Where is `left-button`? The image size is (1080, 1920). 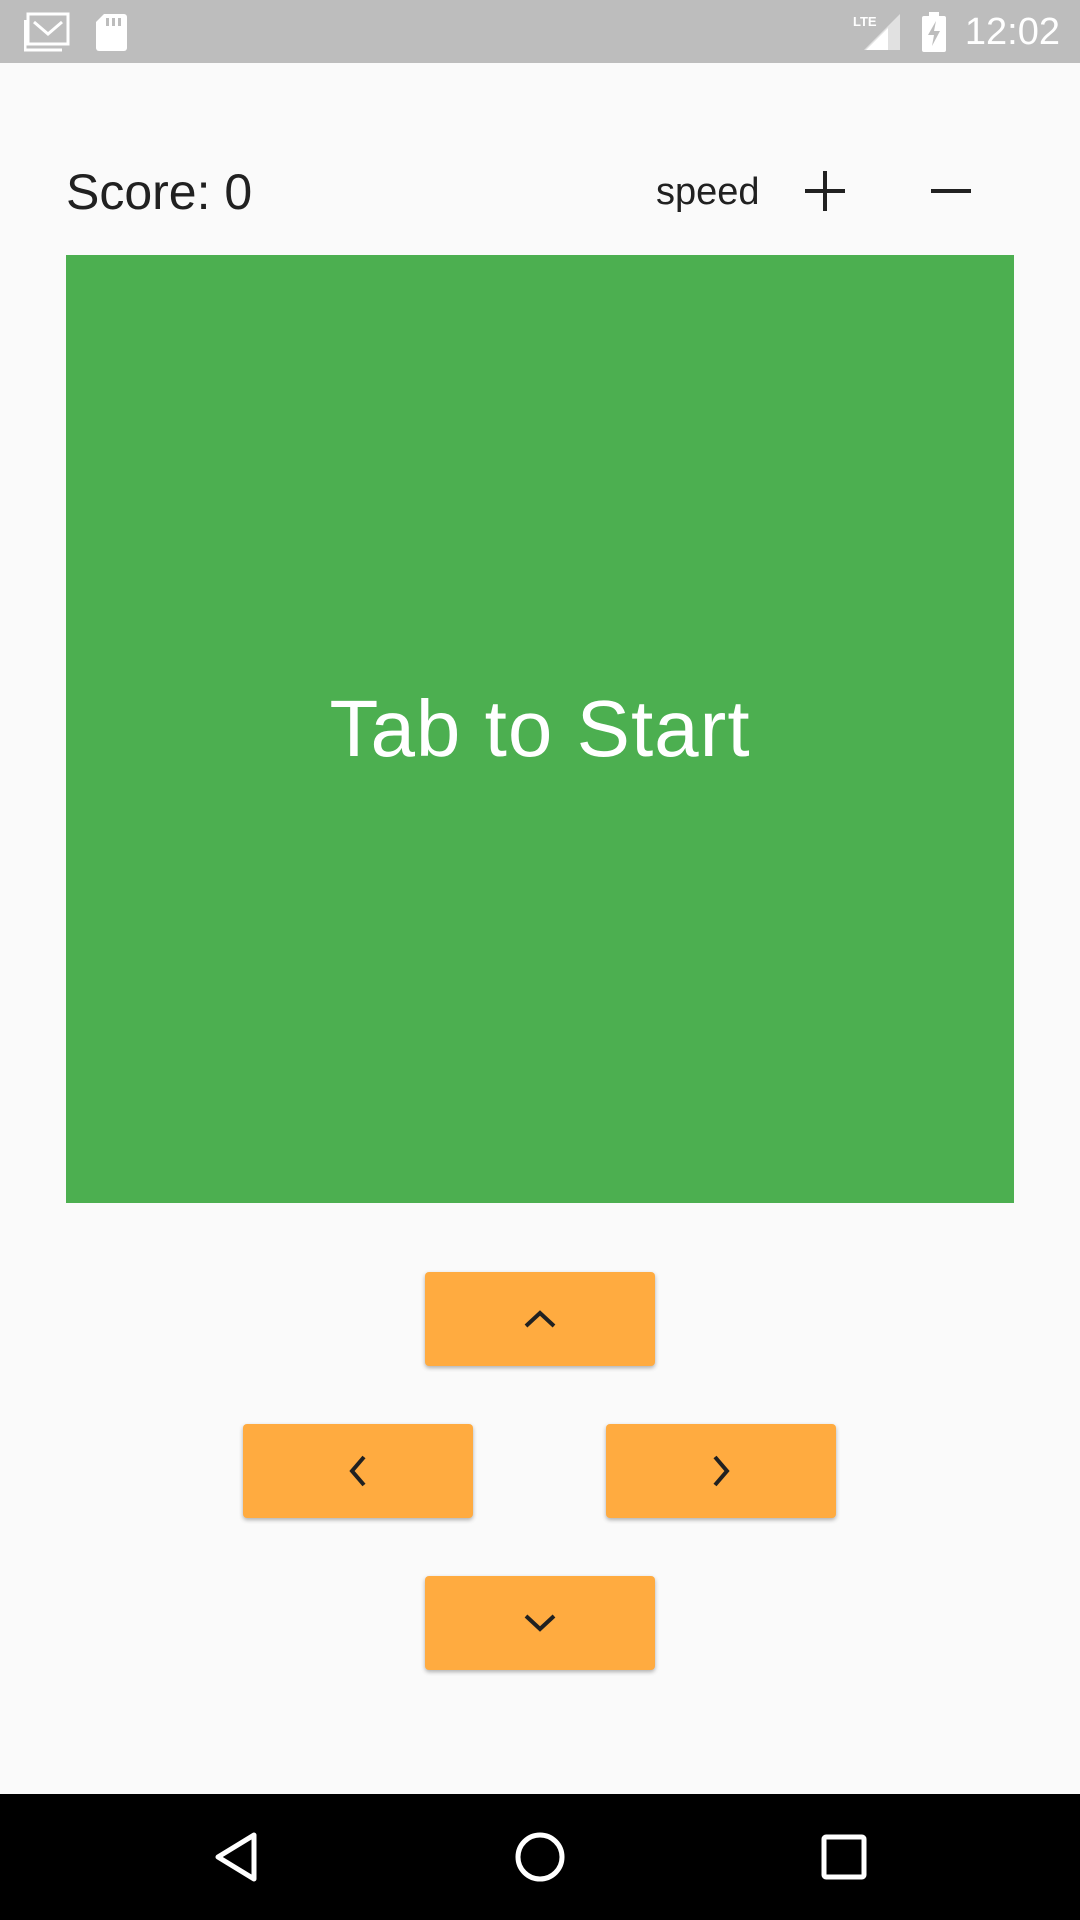 left-button is located at coordinates (358, 1471).